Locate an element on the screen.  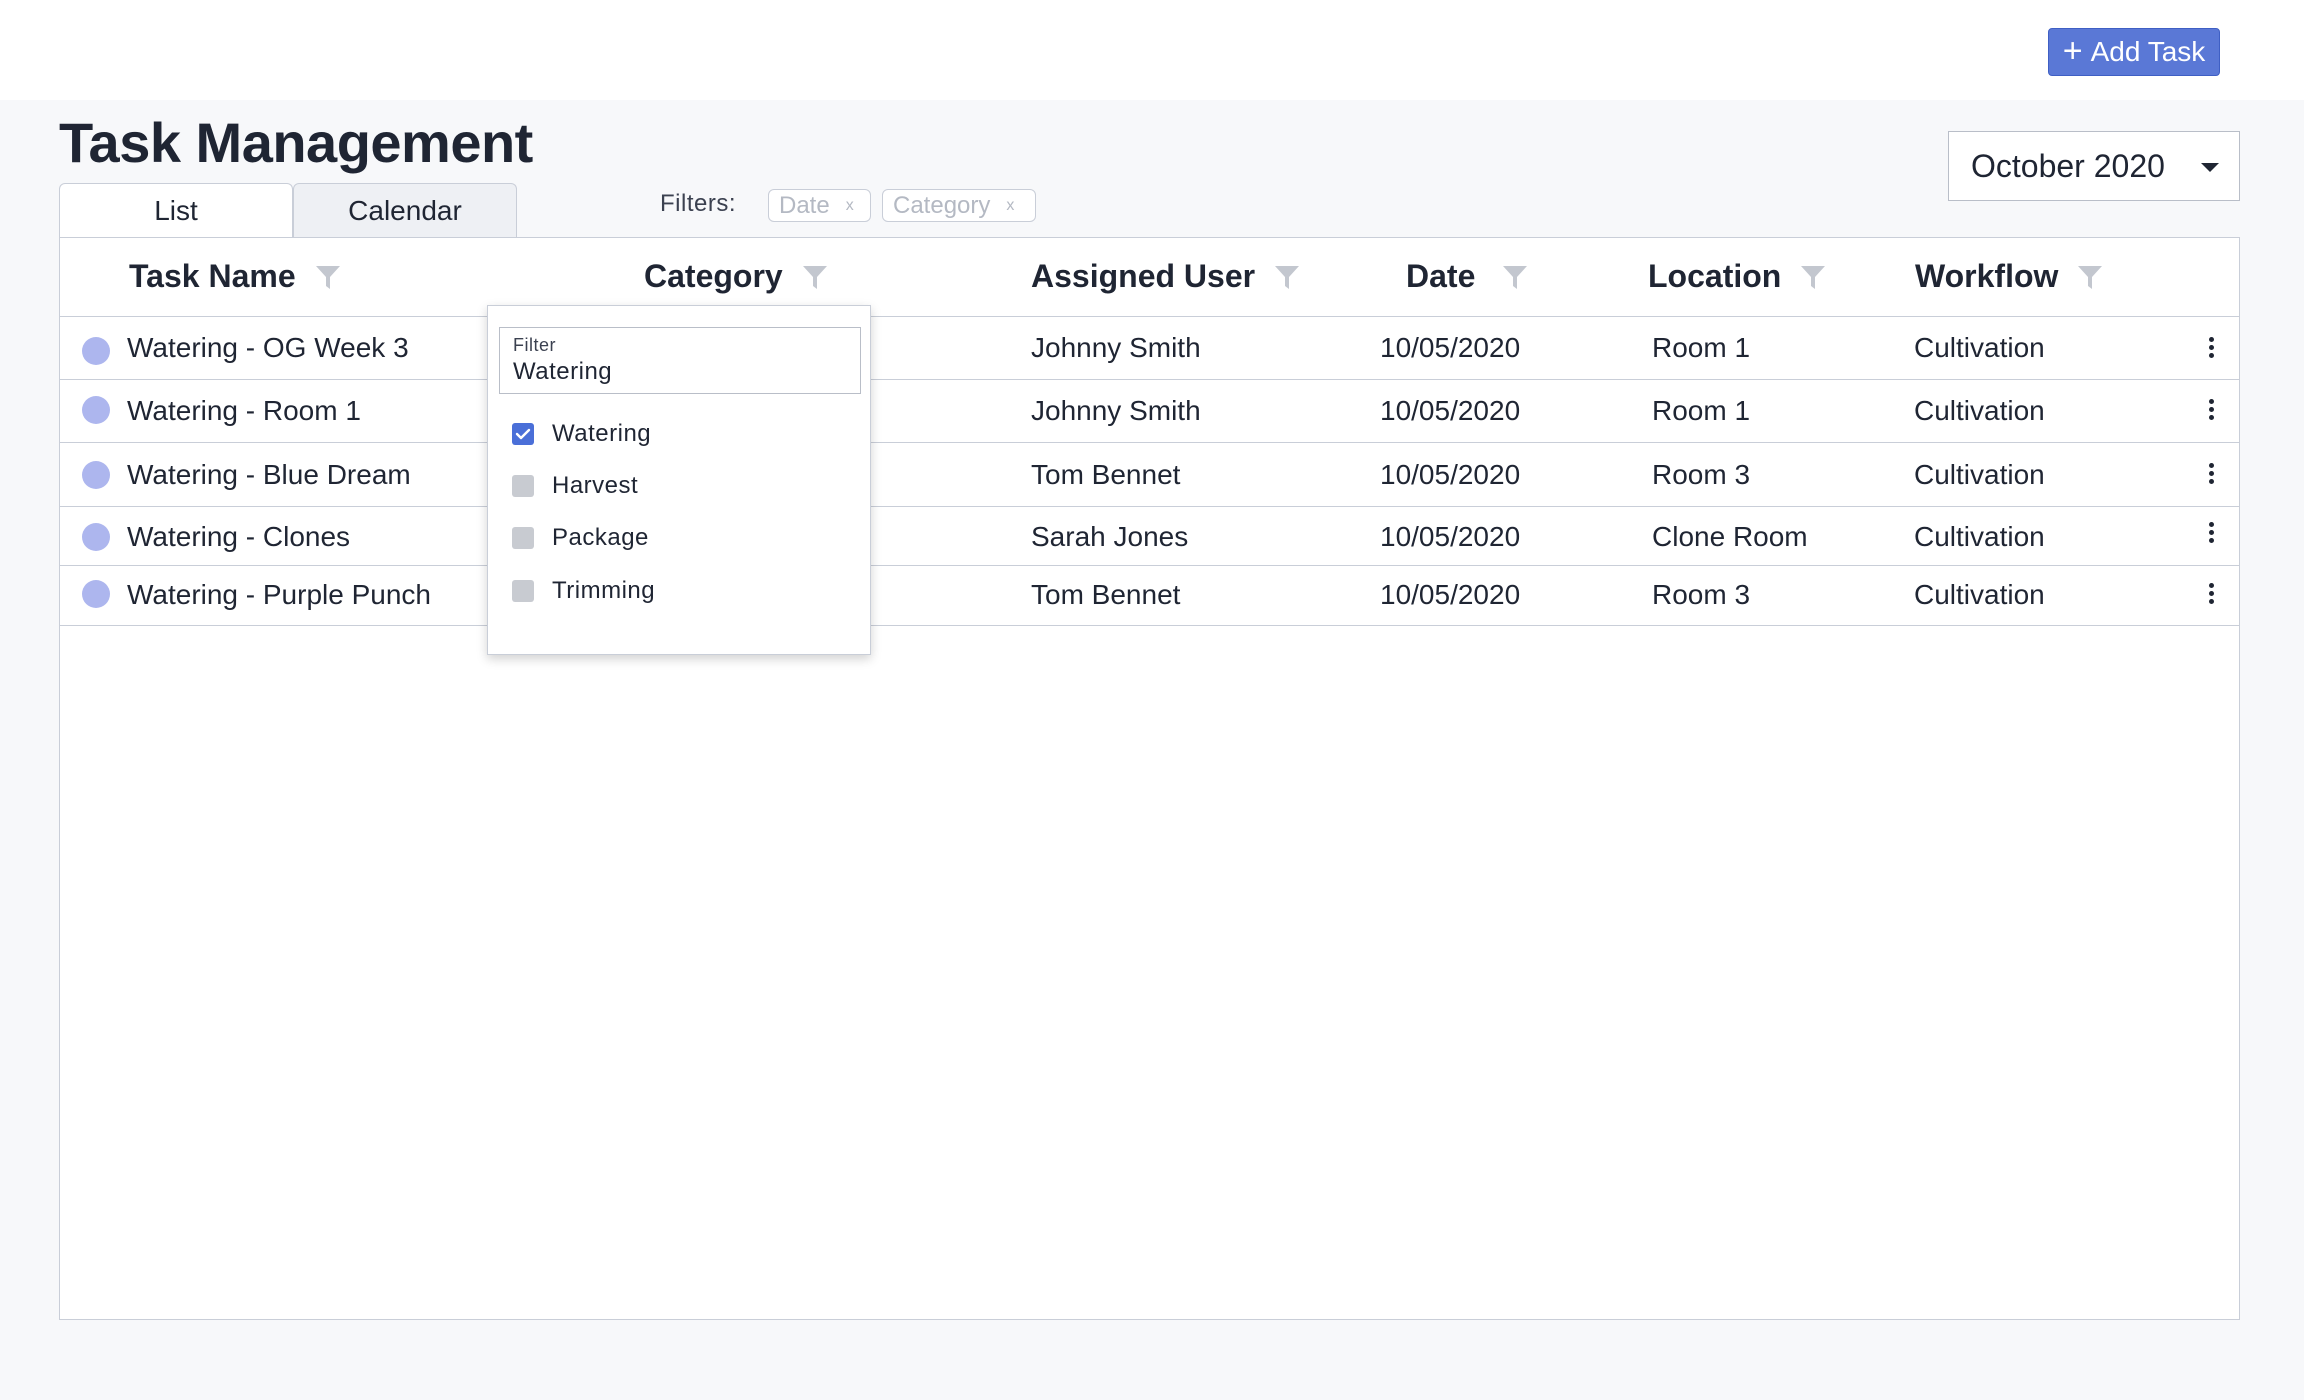
chevron-down-icon is located at coordinates (2210, 167).